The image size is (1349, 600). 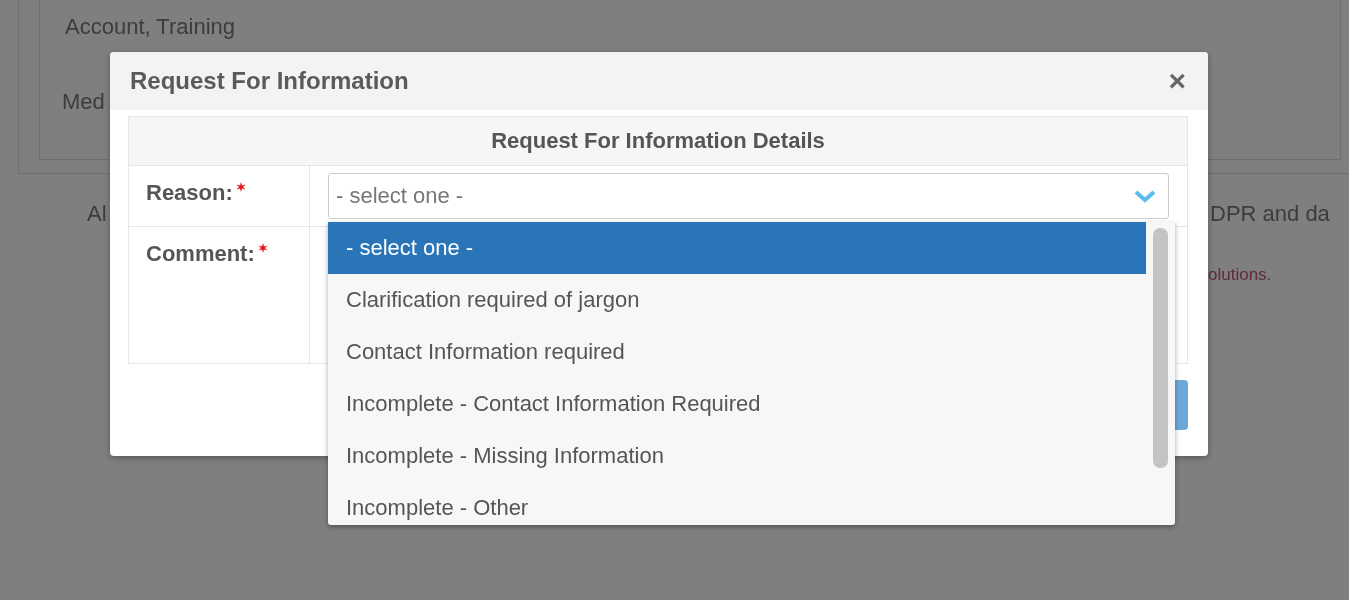 I want to click on dropdown-option: Contact Information required, so click(x=737, y=352).